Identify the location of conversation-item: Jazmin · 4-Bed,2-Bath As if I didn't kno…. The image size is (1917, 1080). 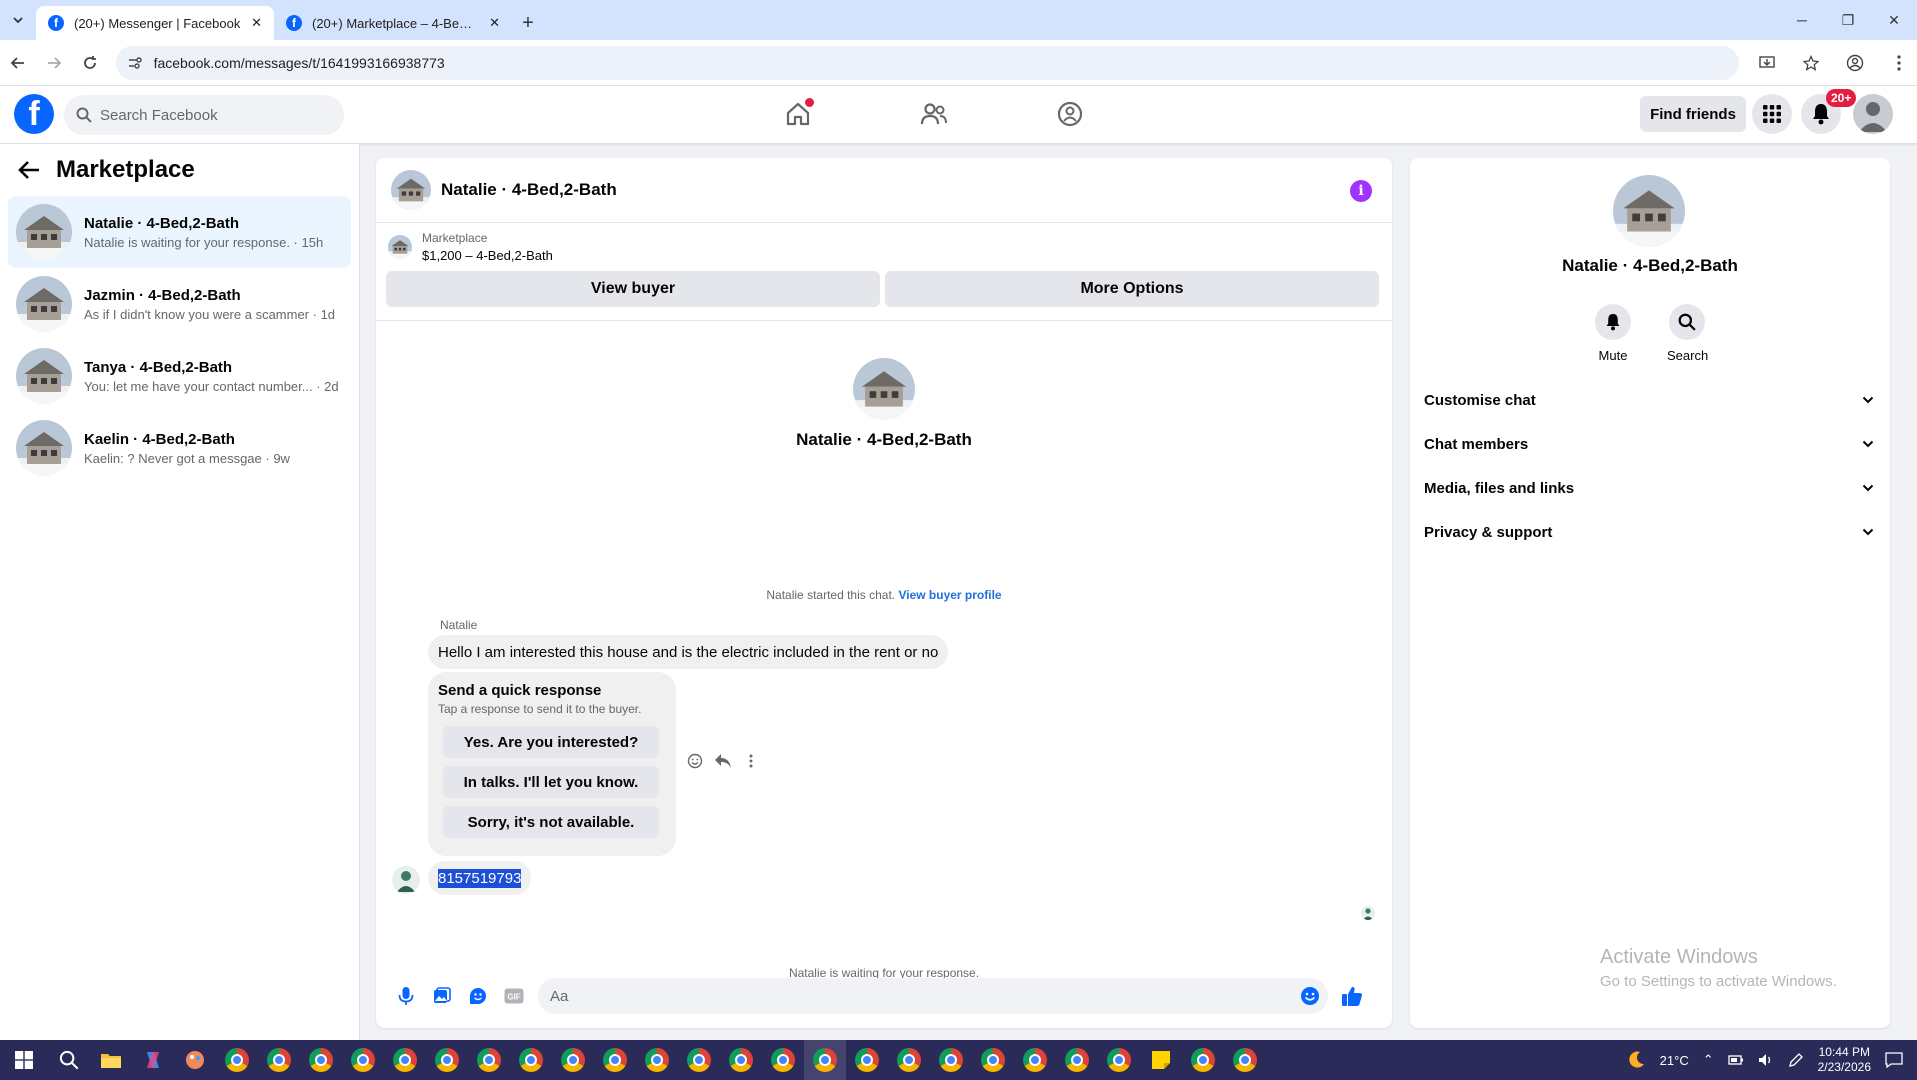
(179, 304).